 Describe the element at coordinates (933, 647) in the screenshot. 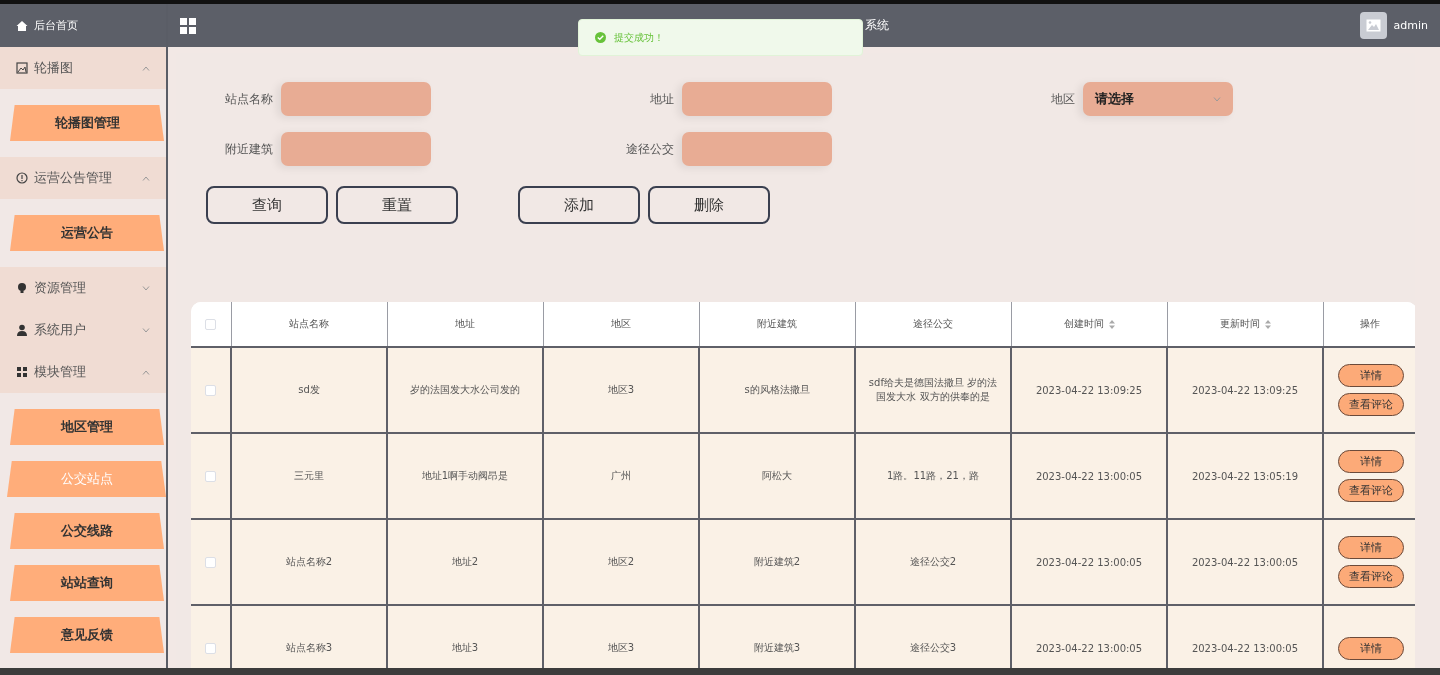

I see `table-cell: 途径公交3` at that location.